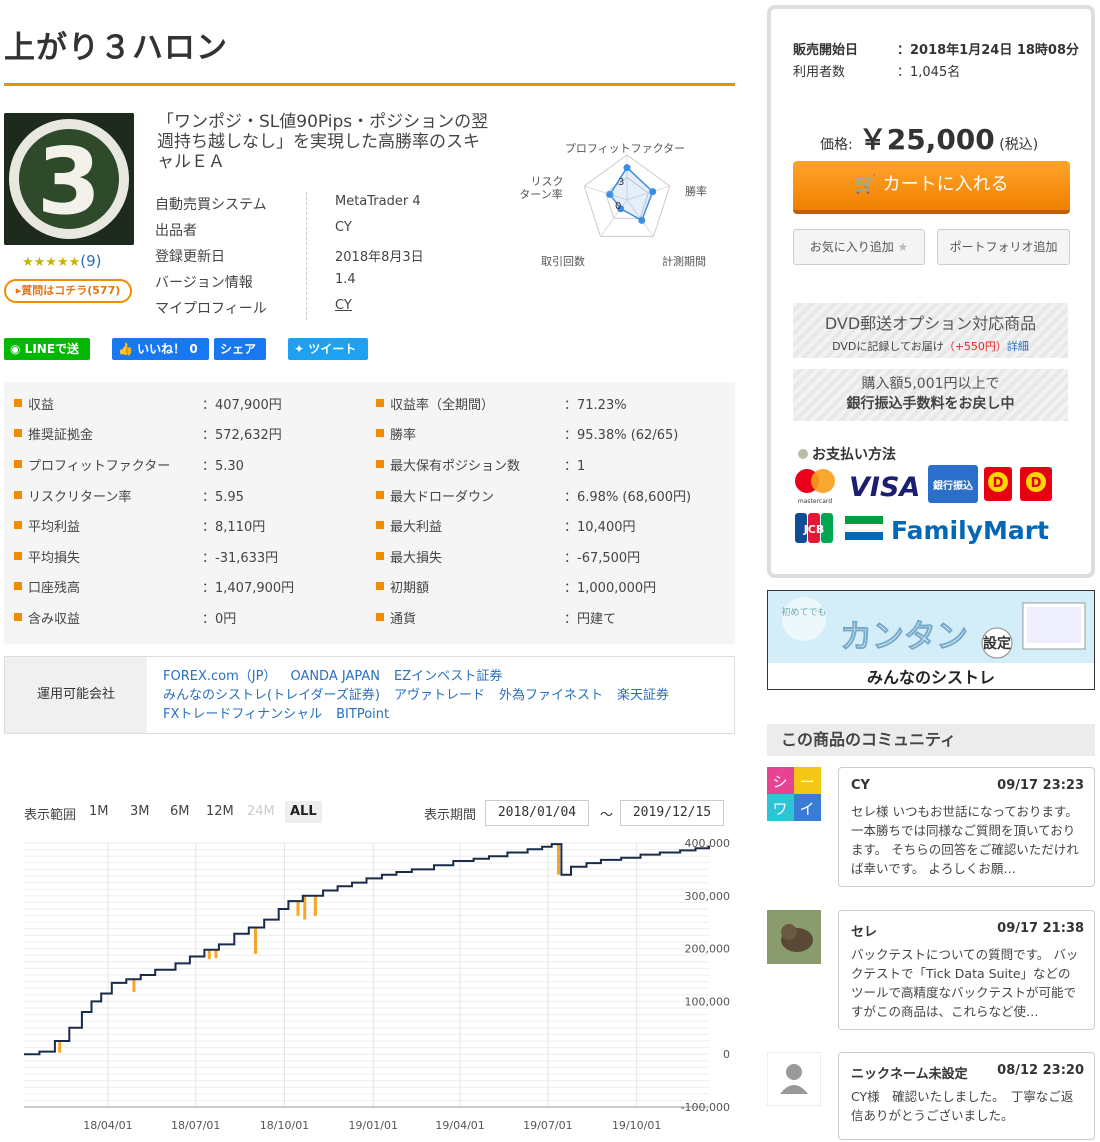  Describe the element at coordinates (220, 812) in the screenshot. I see `range-12m-button: 12M` at that location.